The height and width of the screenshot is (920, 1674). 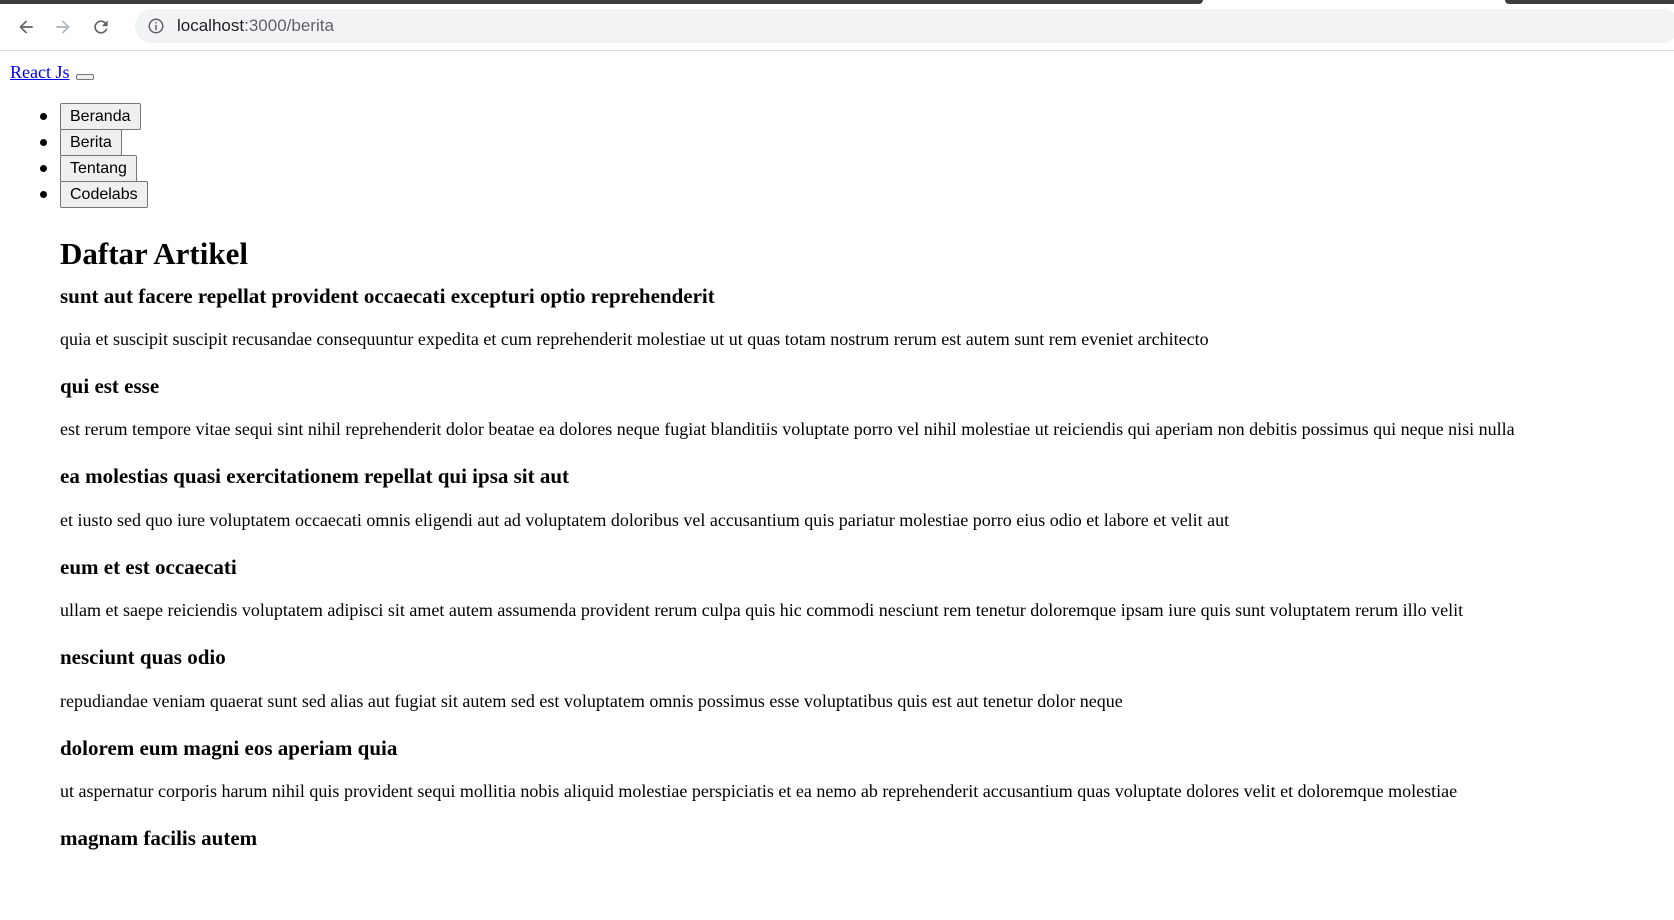 What do you see at coordinates (110, 386) in the screenshot?
I see `article-title: qui est esse` at bounding box center [110, 386].